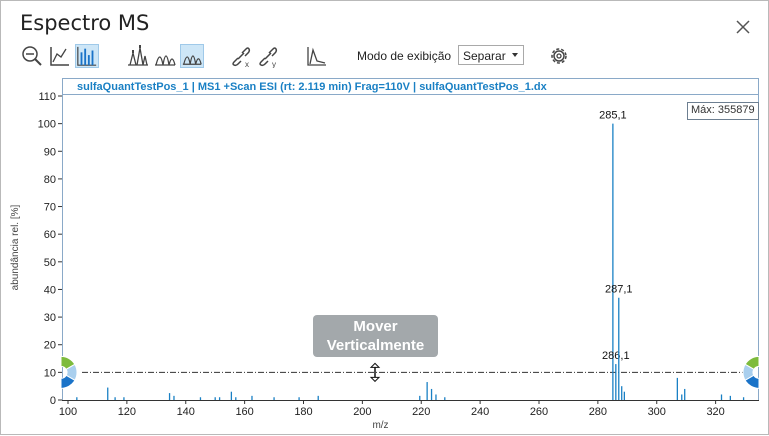 The image size is (769, 436). What do you see at coordinates (657, 412) in the screenshot?
I see `x-tick-label: 300` at bounding box center [657, 412].